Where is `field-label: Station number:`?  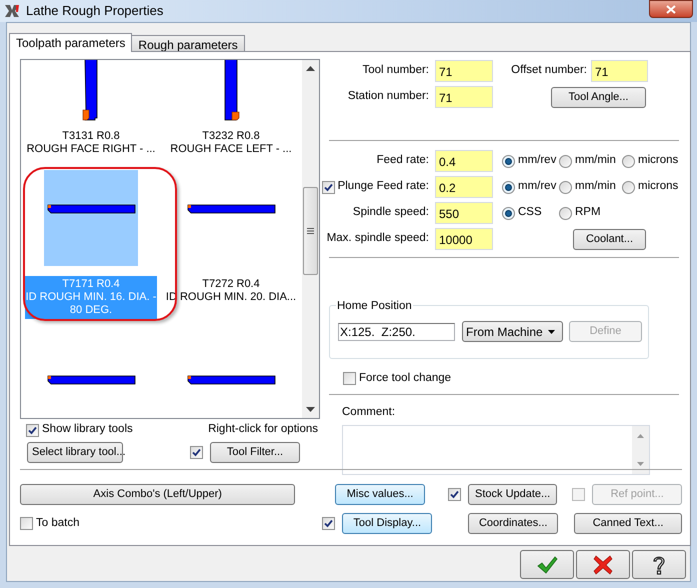 field-label: Station number: is located at coordinates (387, 96).